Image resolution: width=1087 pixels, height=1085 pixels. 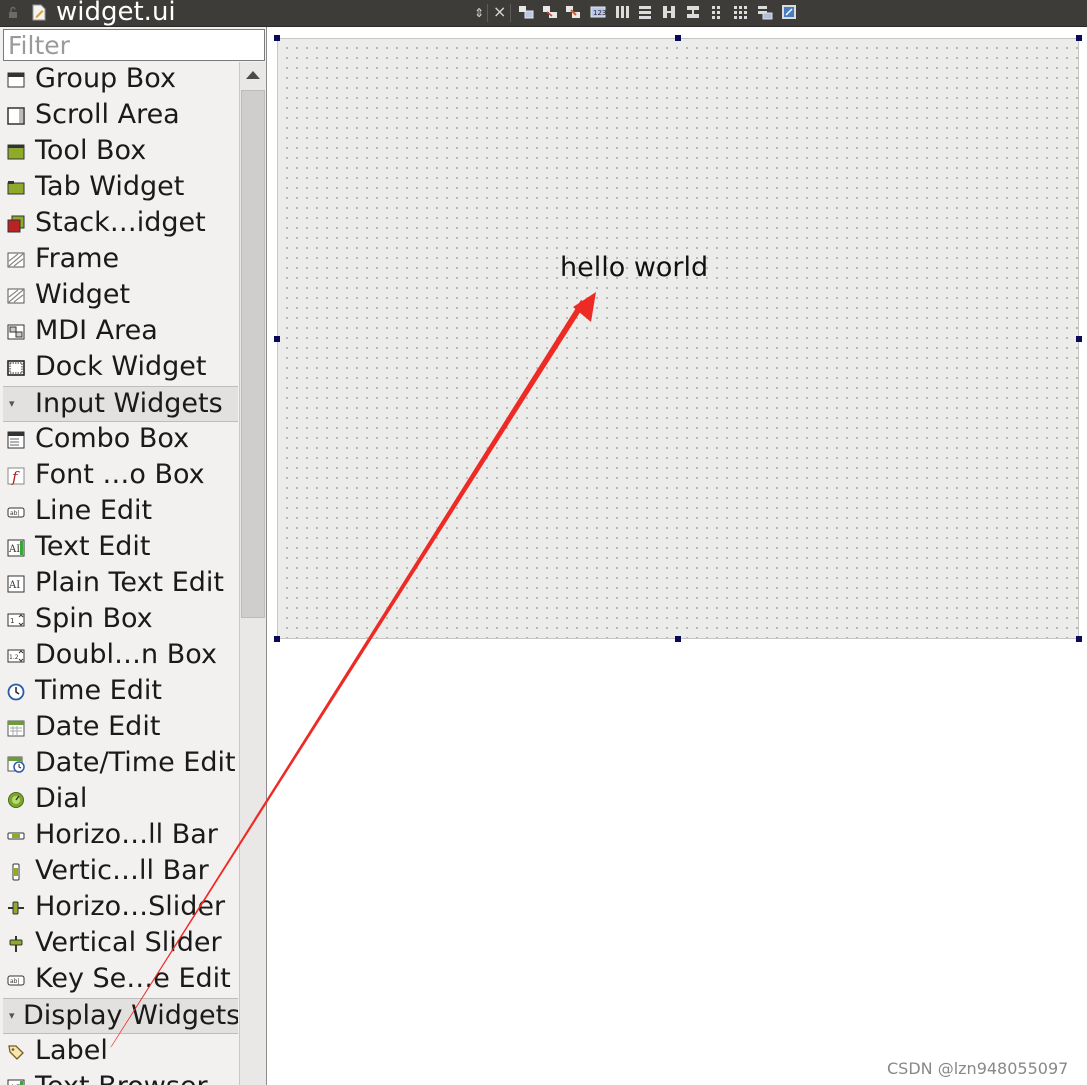 What do you see at coordinates (978, 1068) in the screenshot?
I see `watermark: CSDN @lzn948055097` at bounding box center [978, 1068].